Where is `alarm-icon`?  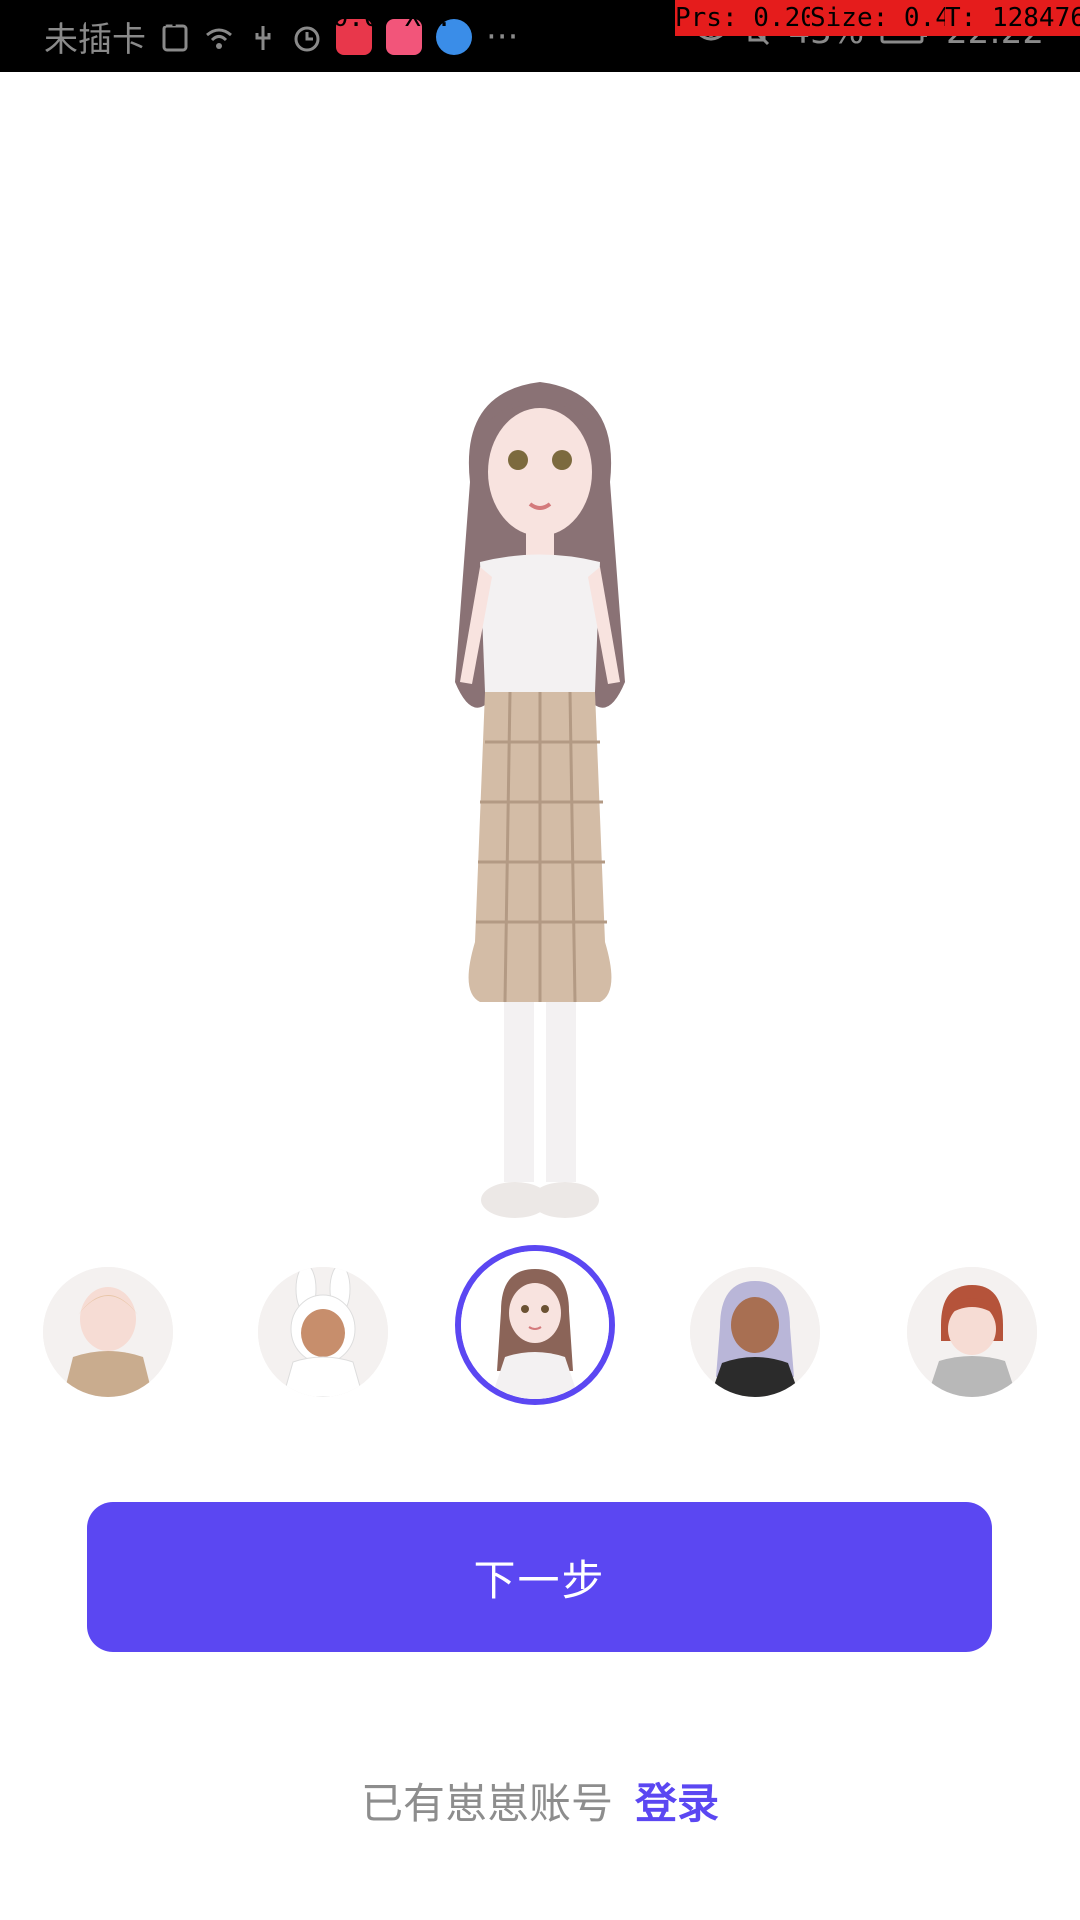 alarm-icon is located at coordinates (307, 37).